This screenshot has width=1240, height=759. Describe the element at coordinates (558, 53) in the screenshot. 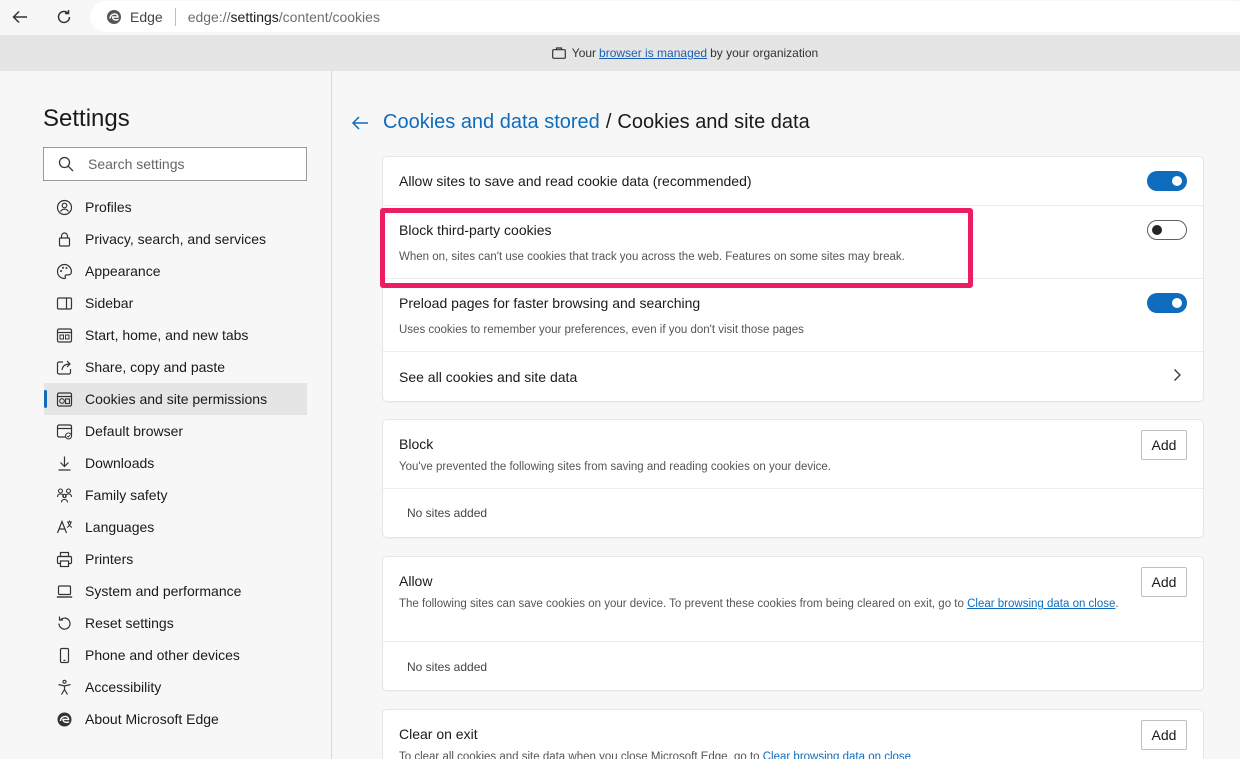

I see `briefcase-icon` at that location.